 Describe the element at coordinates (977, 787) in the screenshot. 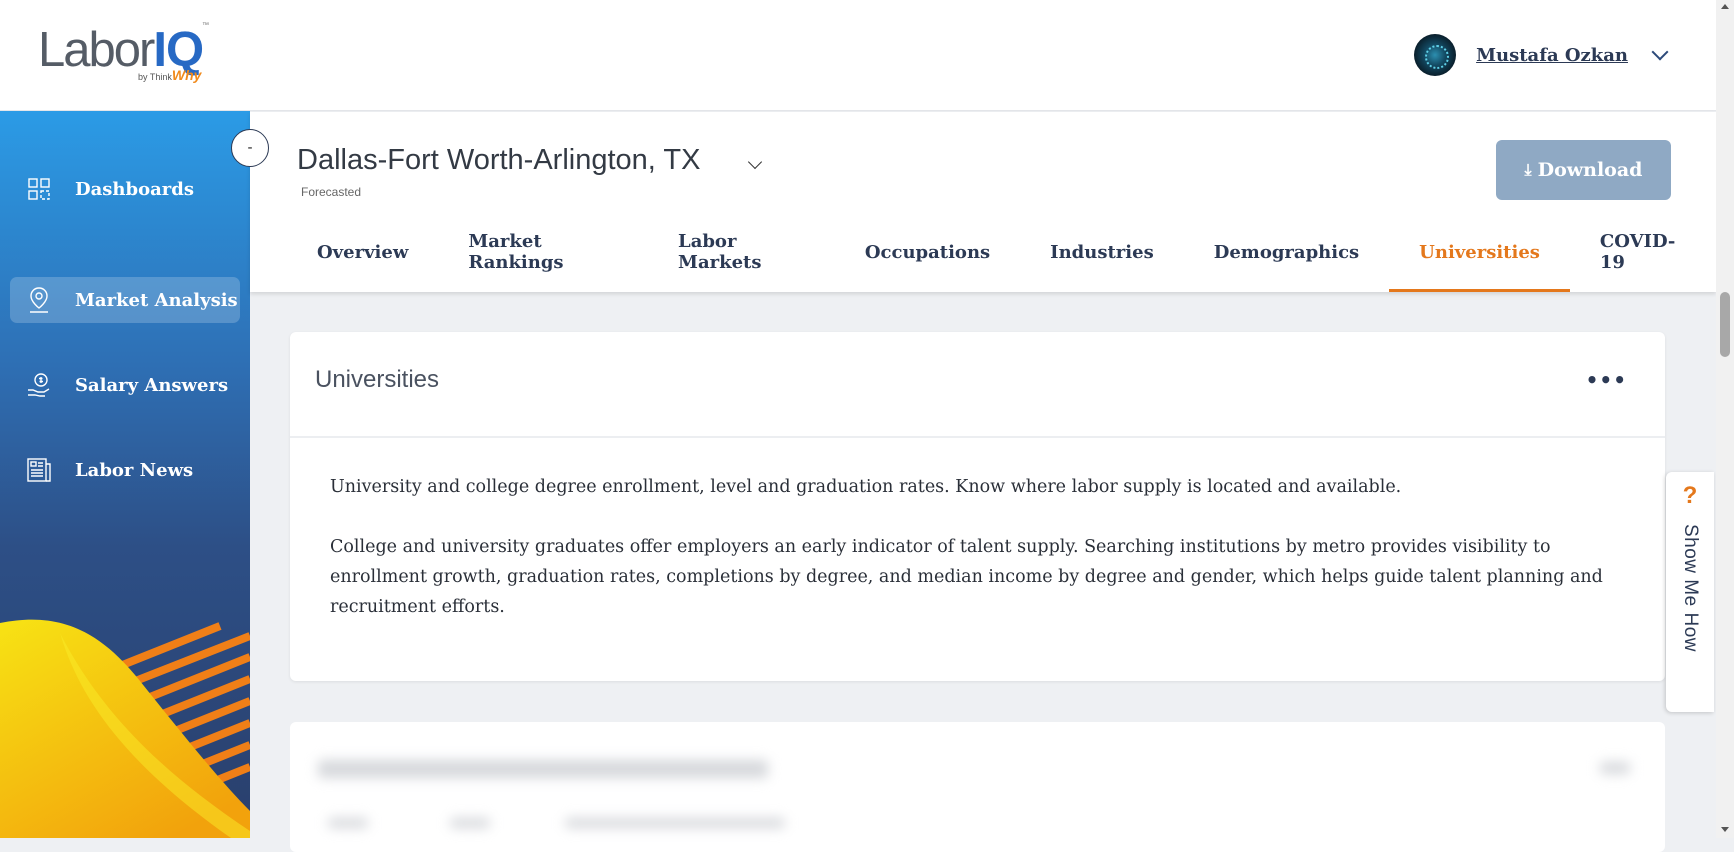

I see `loading-card` at that location.